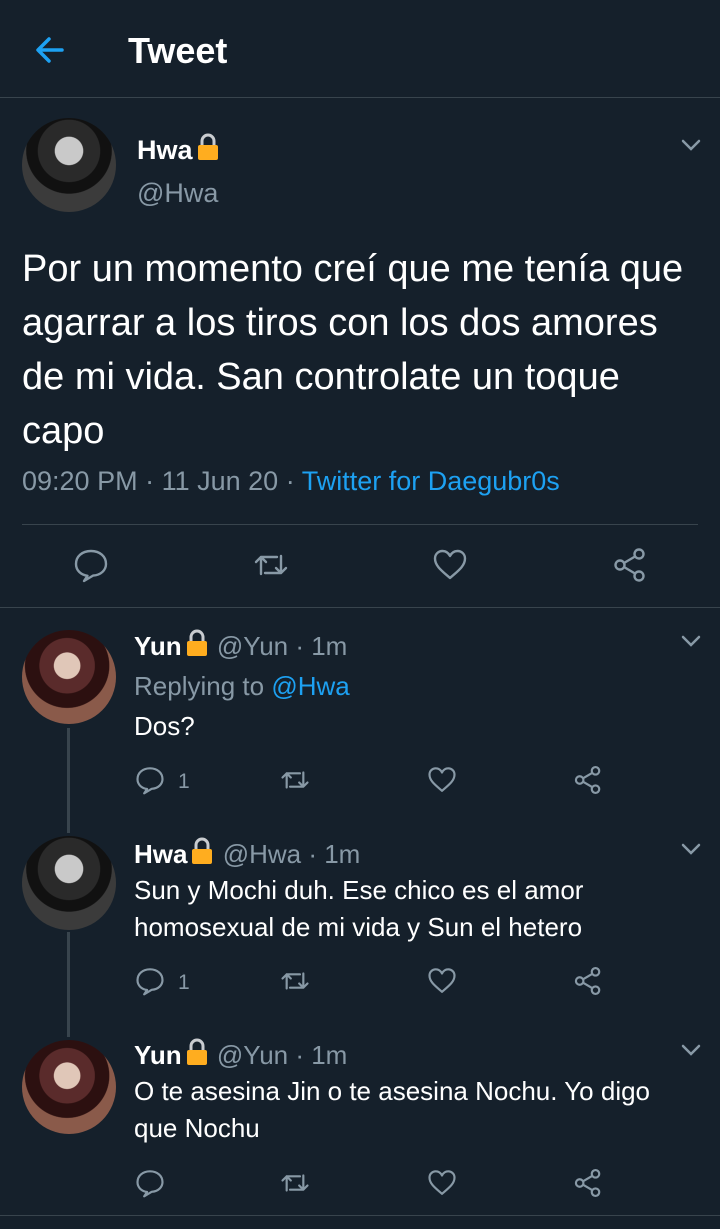 The image size is (720, 1229). What do you see at coordinates (165, 150) in the screenshot?
I see `author-name-text: Hwa` at bounding box center [165, 150].